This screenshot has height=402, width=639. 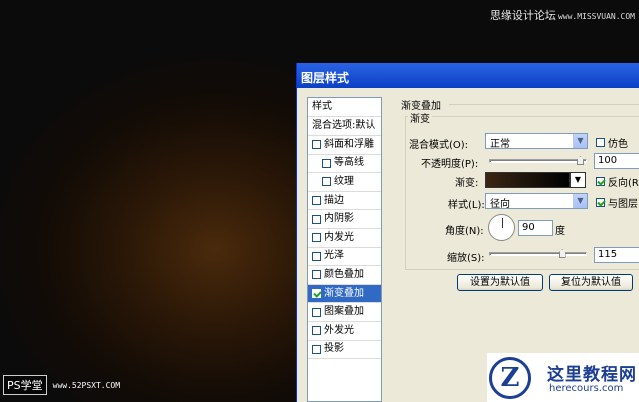 What do you see at coordinates (600, 142) in the screenshot?
I see `dither-check-icon` at bounding box center [600, 142].